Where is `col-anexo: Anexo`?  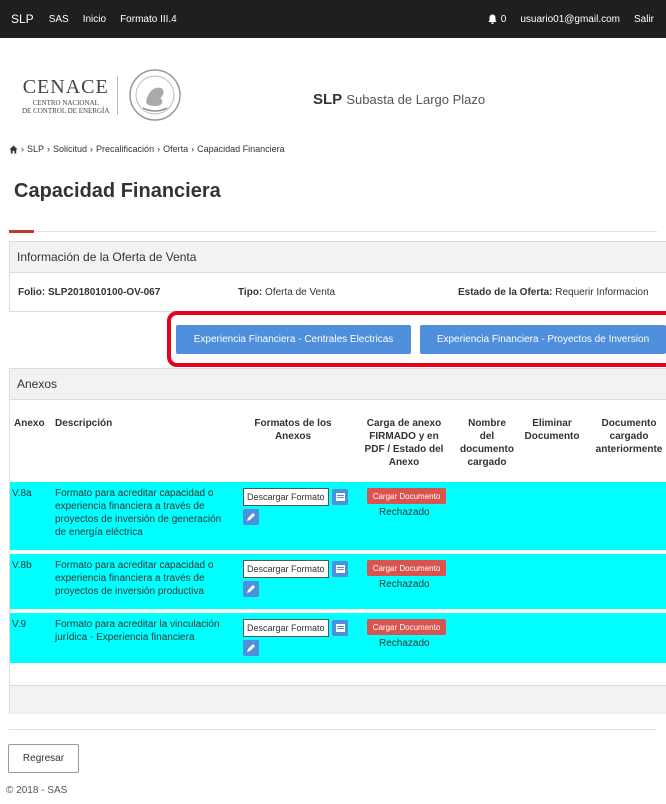 col-anexo: Anexo is located at coordinates (29, 423).